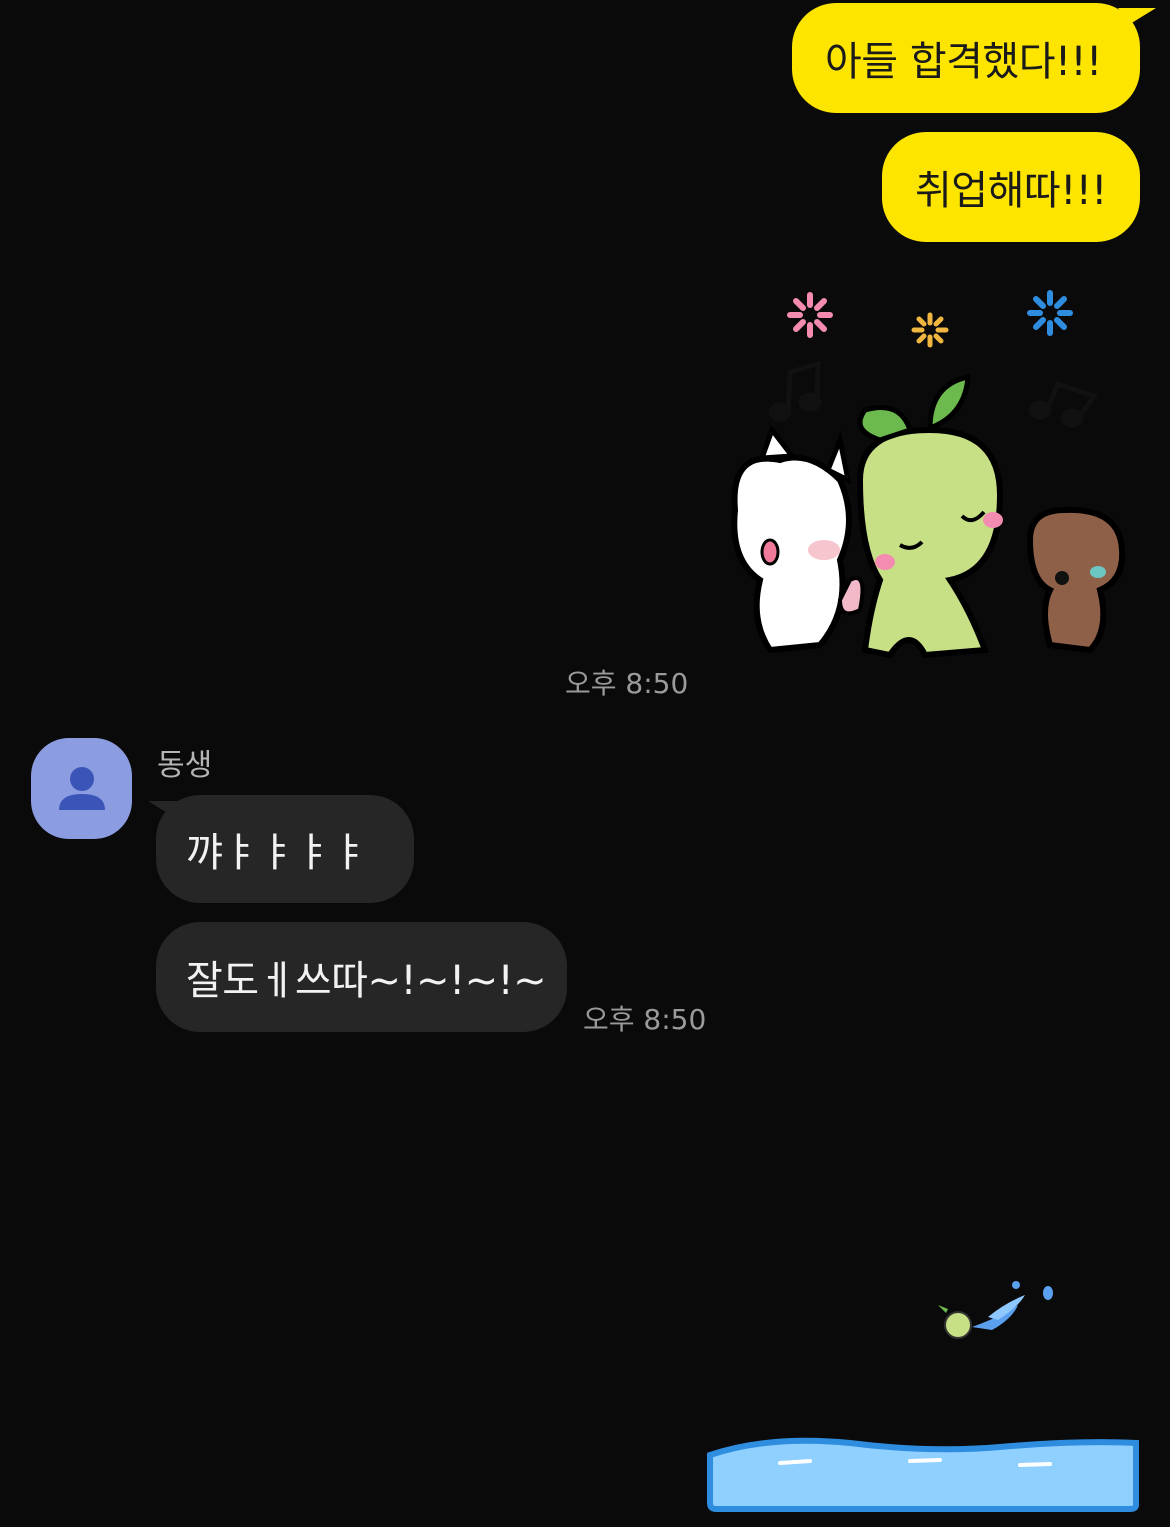 This screenshot has height=1527, width=1170. What do you see at coordinates (963, 62) in the screenshot?
I see `message-text: 아들 합격했다!!!` at bounding box center [963, 62].